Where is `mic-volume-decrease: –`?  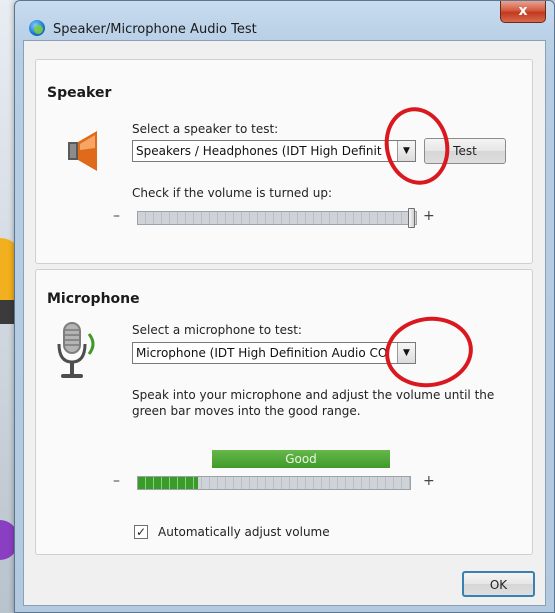 mic-volume-decrease: – is located at coordinates (116, 481).